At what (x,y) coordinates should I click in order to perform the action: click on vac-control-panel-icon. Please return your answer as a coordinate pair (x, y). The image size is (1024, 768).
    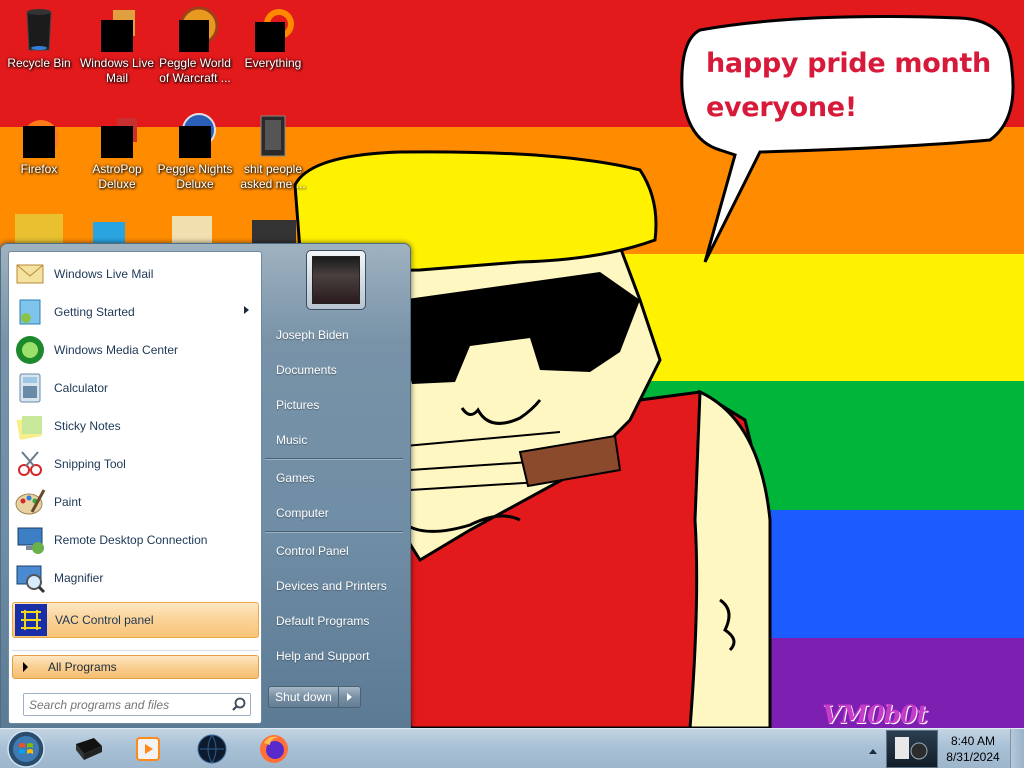
    Looking at the image, I should click on (31, 620).